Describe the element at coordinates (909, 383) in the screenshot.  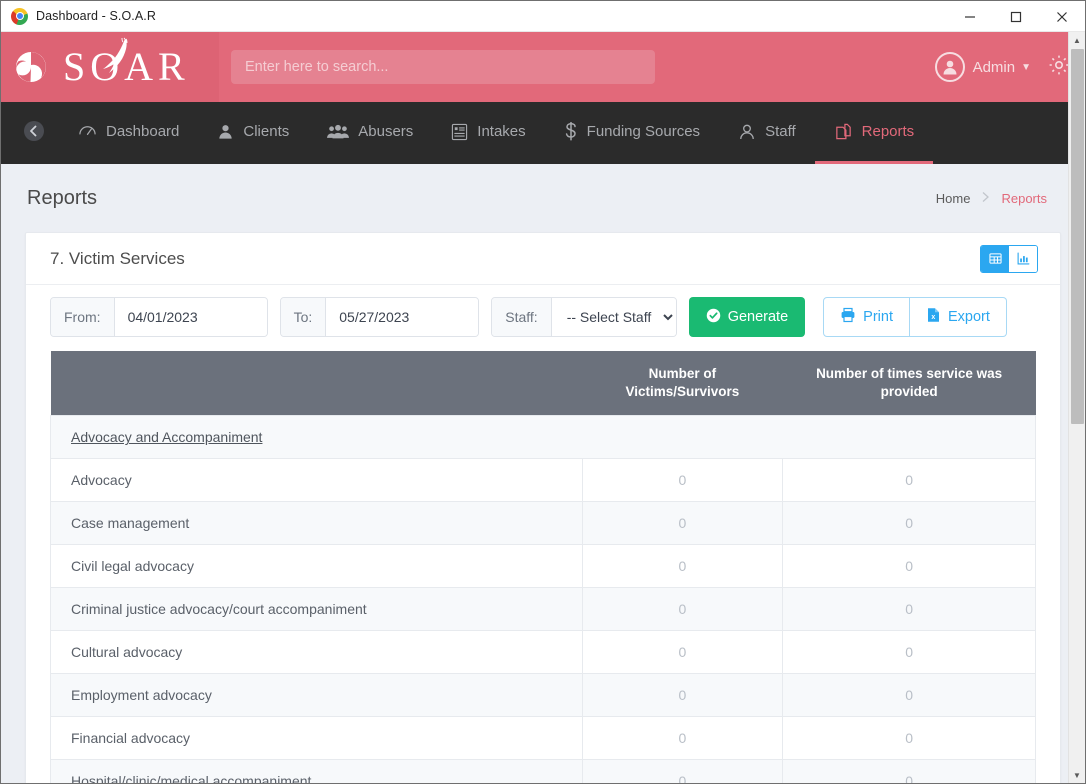
I see `header-number-of-times: Number of times service was provided` at that location.